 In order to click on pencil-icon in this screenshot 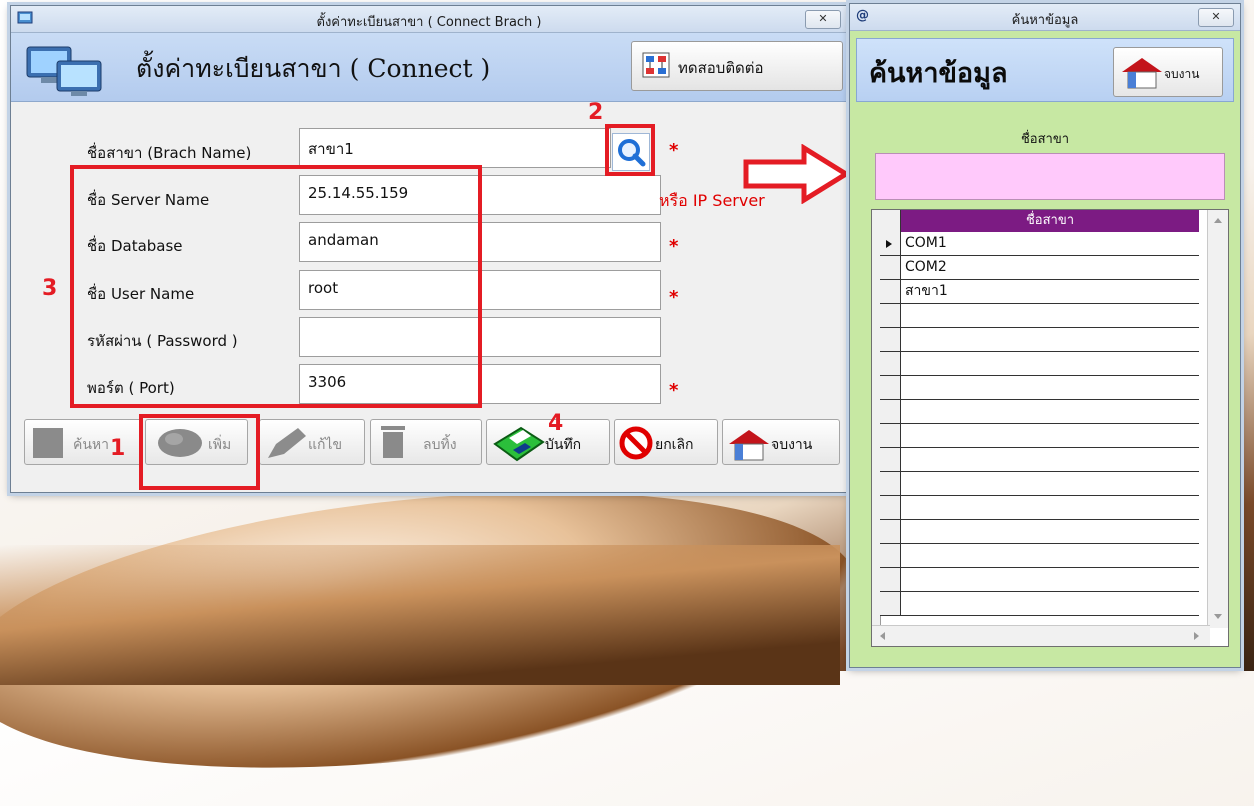, I will do `click(287, 443)`.